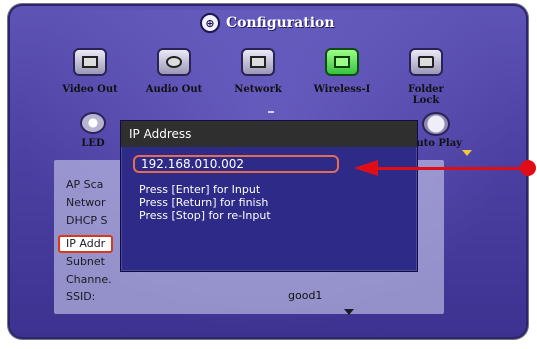  What do you see at coordinates (174, 89) in the screenshot?
I see `category-label: Audio Out` at bounding box center [174, 89].